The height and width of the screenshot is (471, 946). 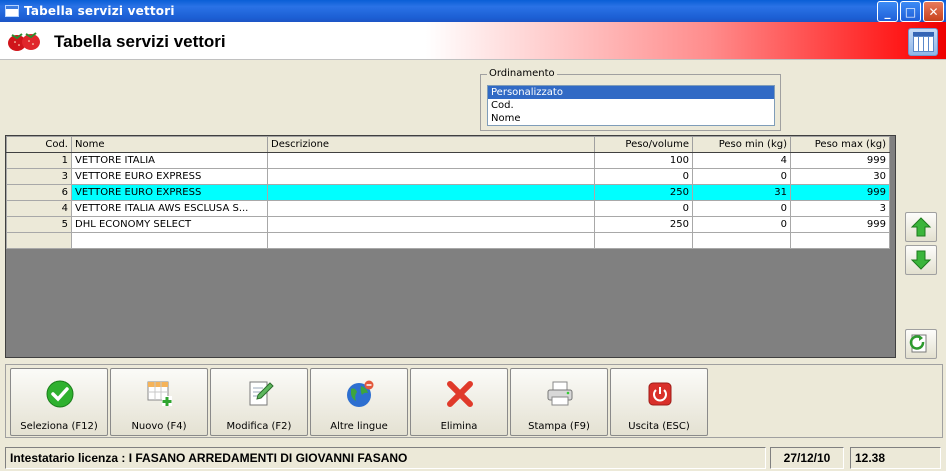 What do you see at coordinates (39, 144) in the screenshot?
I see `column-header-cod: Cod.` at bounding box center [39, 144].